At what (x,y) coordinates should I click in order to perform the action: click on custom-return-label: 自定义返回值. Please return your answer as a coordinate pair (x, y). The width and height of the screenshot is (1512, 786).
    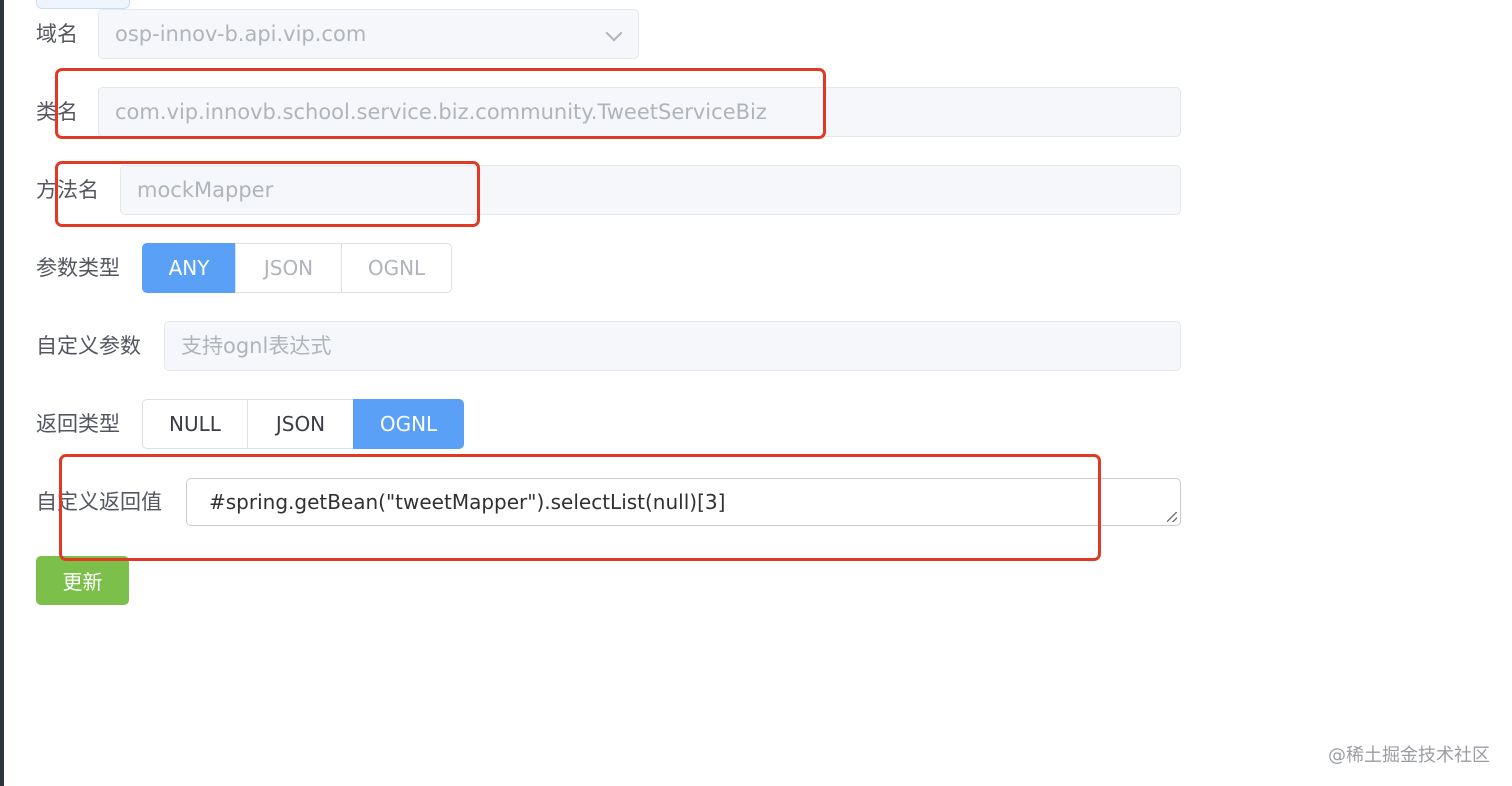
    Looking at the image, I should click on (99, 502).